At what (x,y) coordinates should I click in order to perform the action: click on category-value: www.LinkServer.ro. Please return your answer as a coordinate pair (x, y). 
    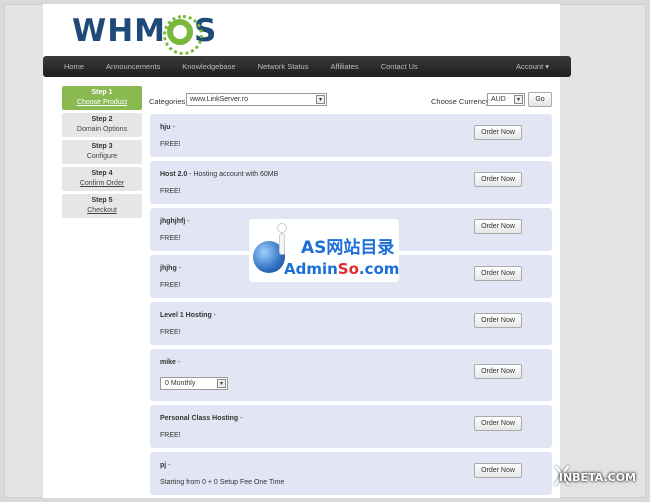
    Looking at the image, I should click on (219, 99).